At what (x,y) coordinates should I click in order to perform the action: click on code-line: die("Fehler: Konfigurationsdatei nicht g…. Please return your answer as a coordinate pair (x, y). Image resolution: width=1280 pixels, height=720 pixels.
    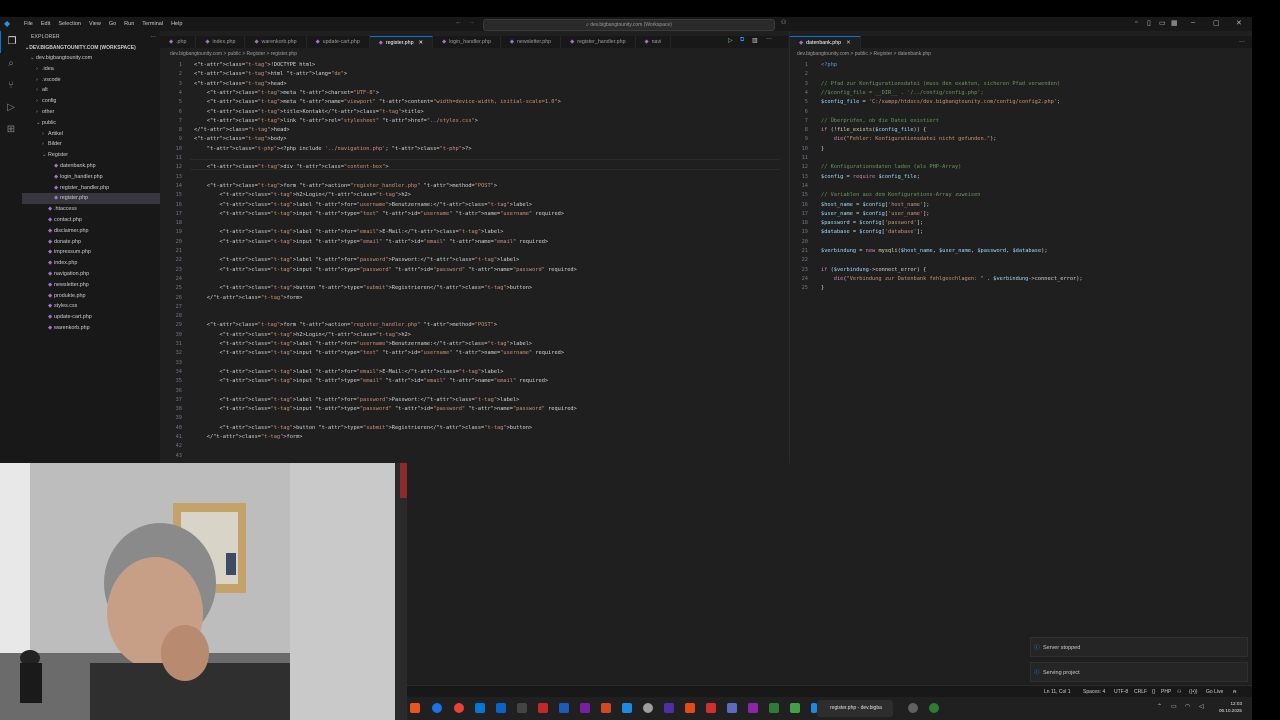
    Looking at the image, I should click on (909, 139).